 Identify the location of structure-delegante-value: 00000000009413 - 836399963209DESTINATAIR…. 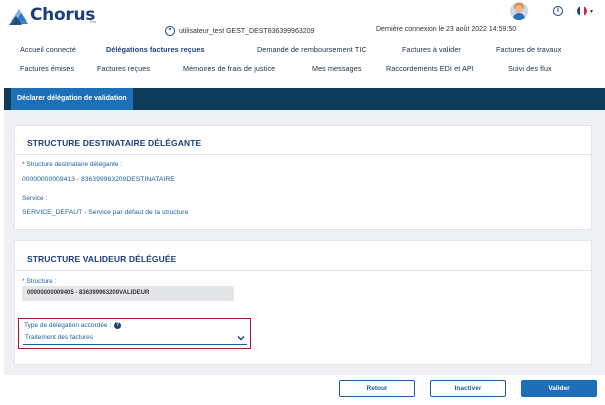
(98, 179).